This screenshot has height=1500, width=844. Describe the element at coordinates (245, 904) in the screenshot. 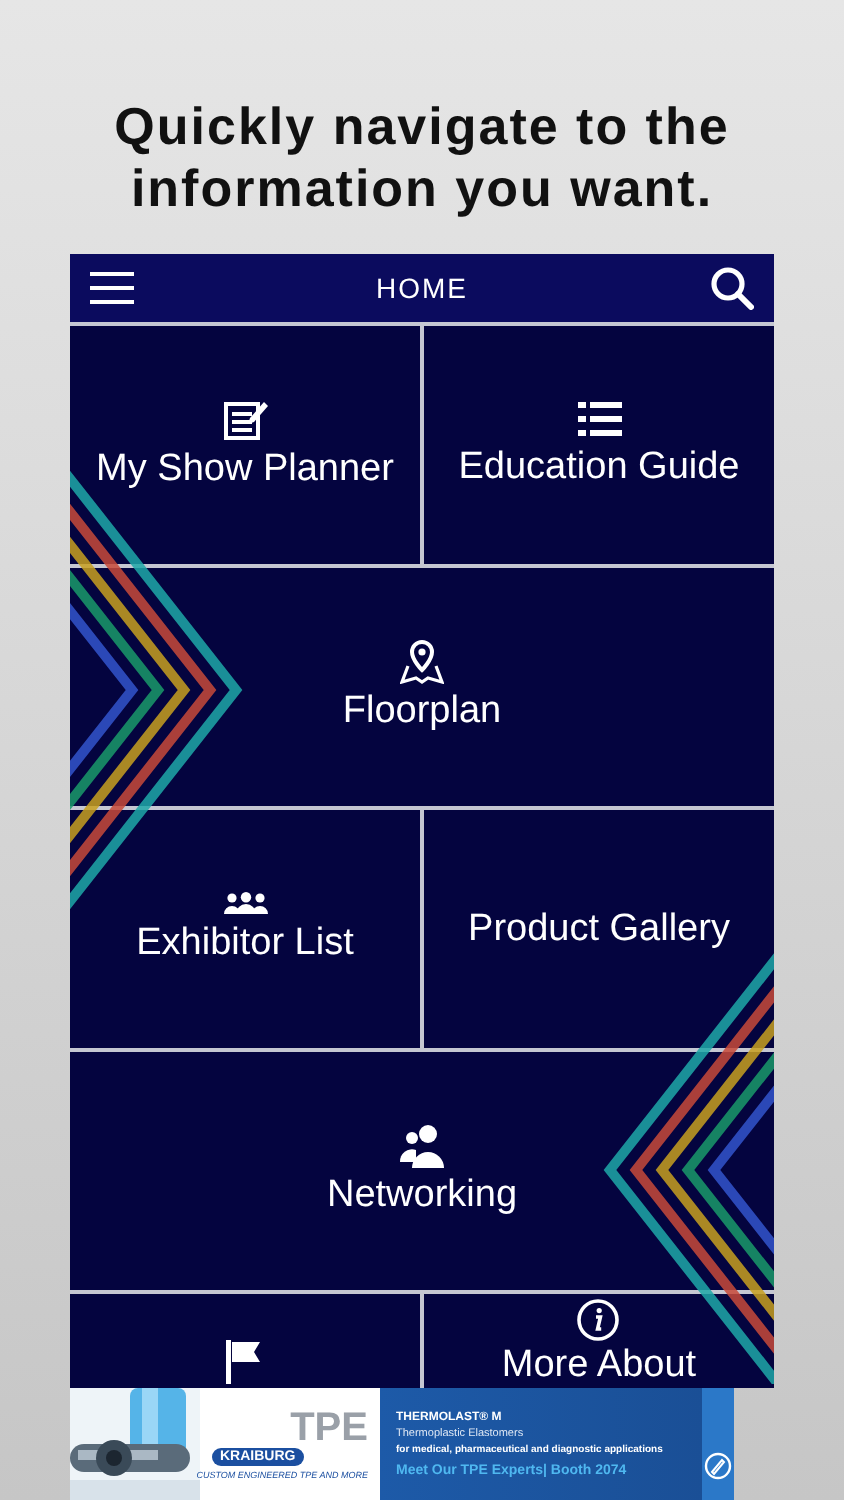

I see `group-icon` at that location.